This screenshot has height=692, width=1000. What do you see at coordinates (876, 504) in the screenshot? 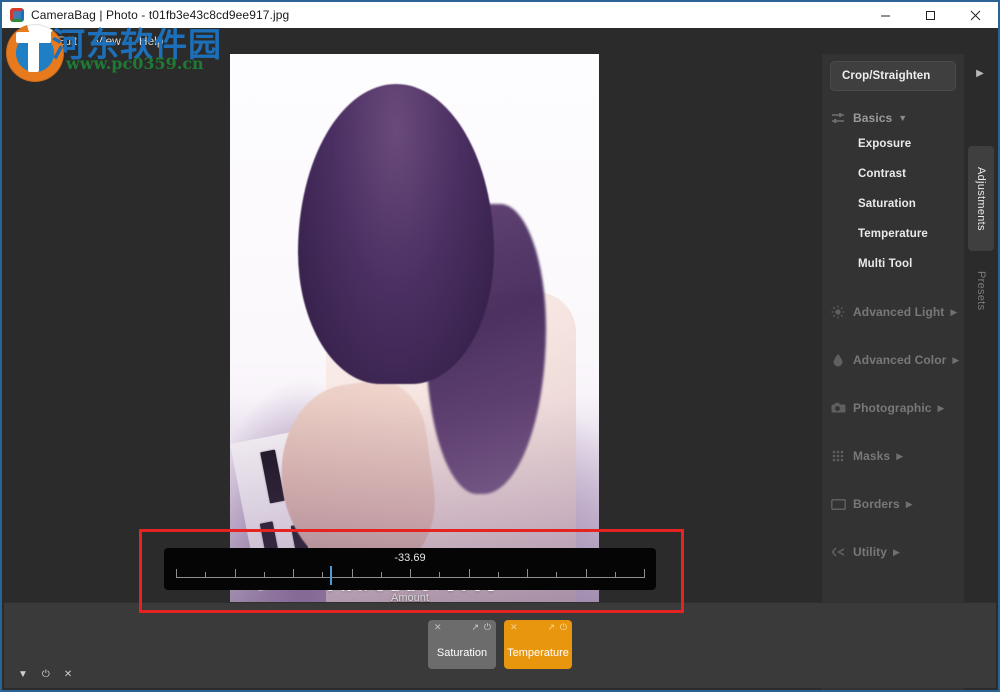
I see `sidebar-group-label: Borders` at bounding box center [876, 504].